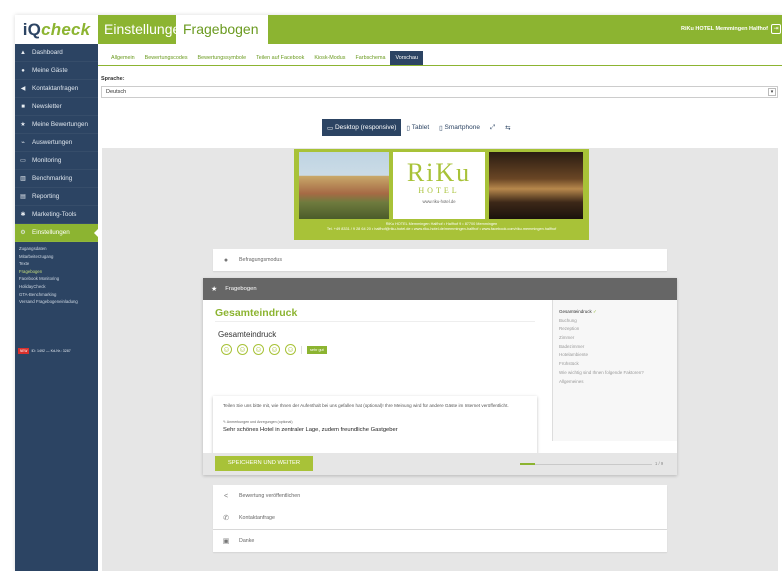 This screenshot has width=782, height=571. I want to click on section-nav-item: Zimmer, so click(615, 338).